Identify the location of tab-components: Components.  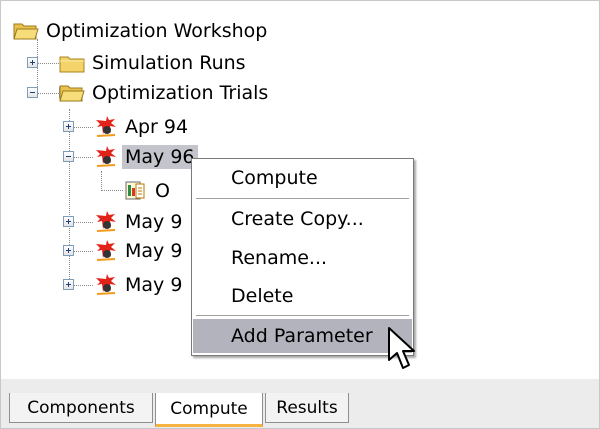
(81, 408).